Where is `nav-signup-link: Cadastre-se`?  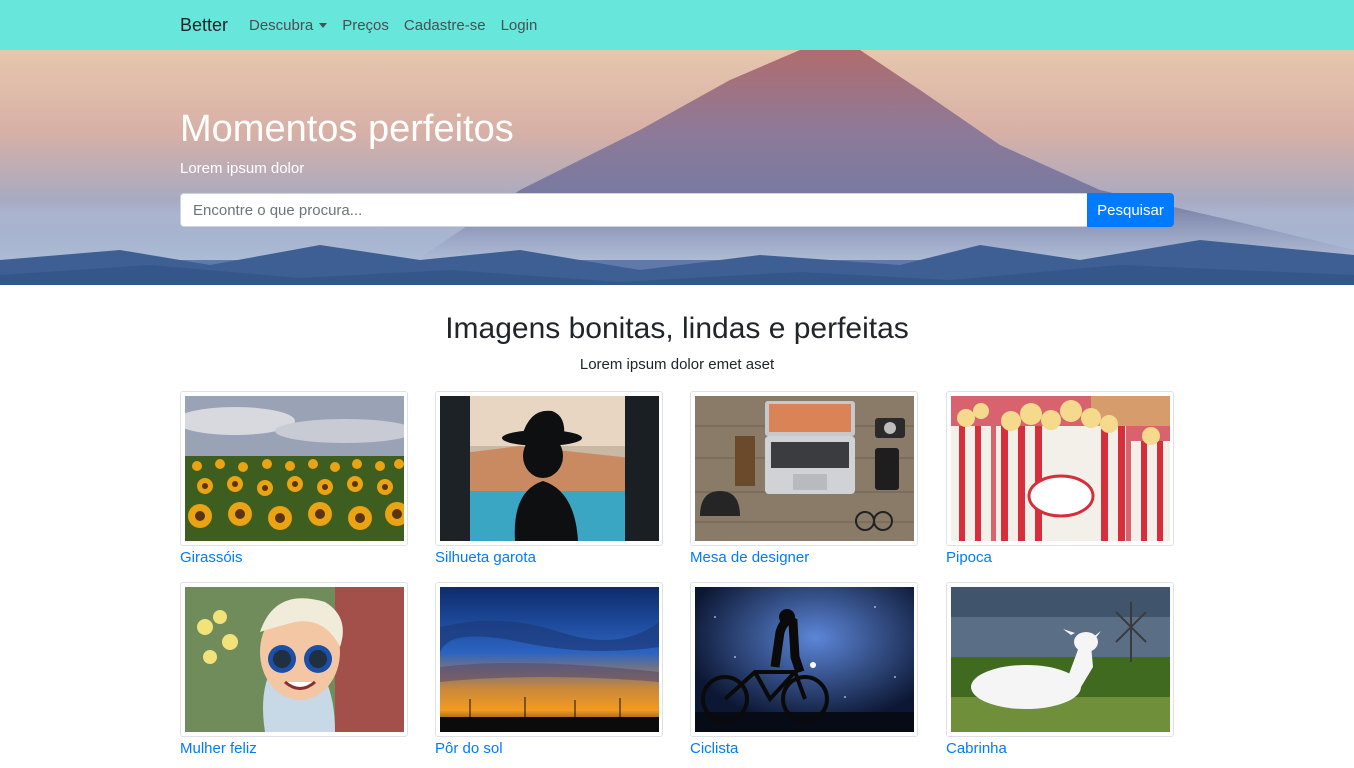 nav-signup-link: Cadastre-se is located at coordinates (445, 25).